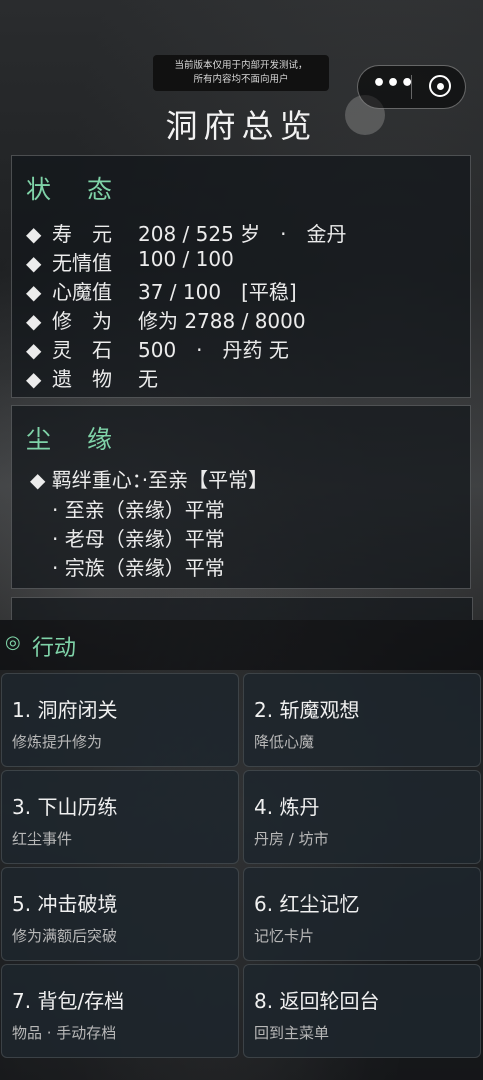 Image resolution: width=483 pixels, height=1080 pixels. What do you see at coordinates (138, 539) in the screenshot?
I see `bond-item: · 老母（亲缘）平常` at bounding box center [138, 539].